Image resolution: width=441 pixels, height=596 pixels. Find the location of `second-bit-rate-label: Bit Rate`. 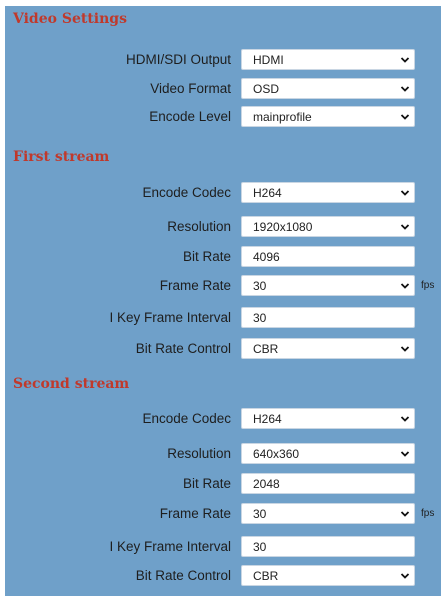

second-bit-rate-label: Bit Rate is located at coordinates (206, 483).